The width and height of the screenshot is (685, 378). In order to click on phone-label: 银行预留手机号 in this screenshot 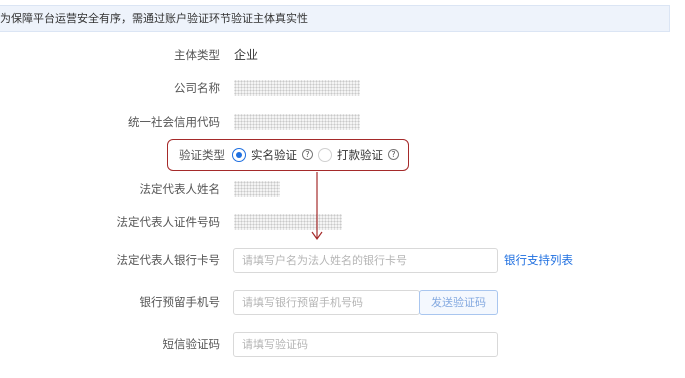, I will do `click(180, 302)`.